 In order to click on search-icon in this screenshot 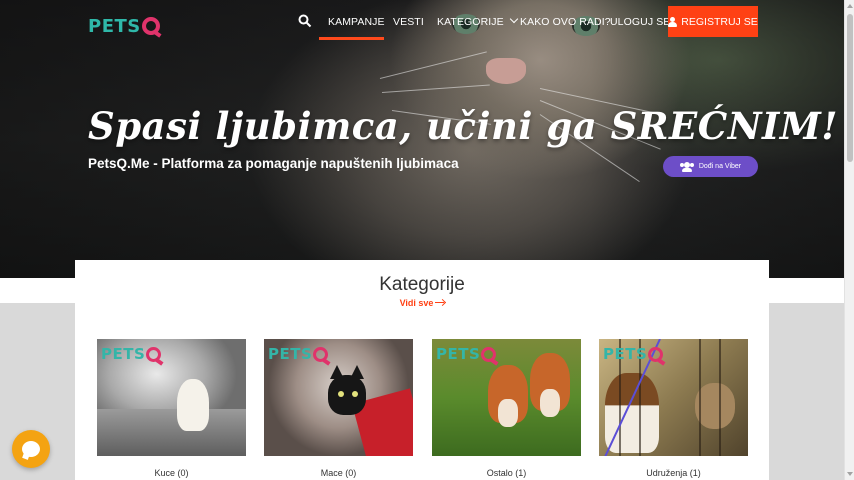, I will do `click(305, 21)`.